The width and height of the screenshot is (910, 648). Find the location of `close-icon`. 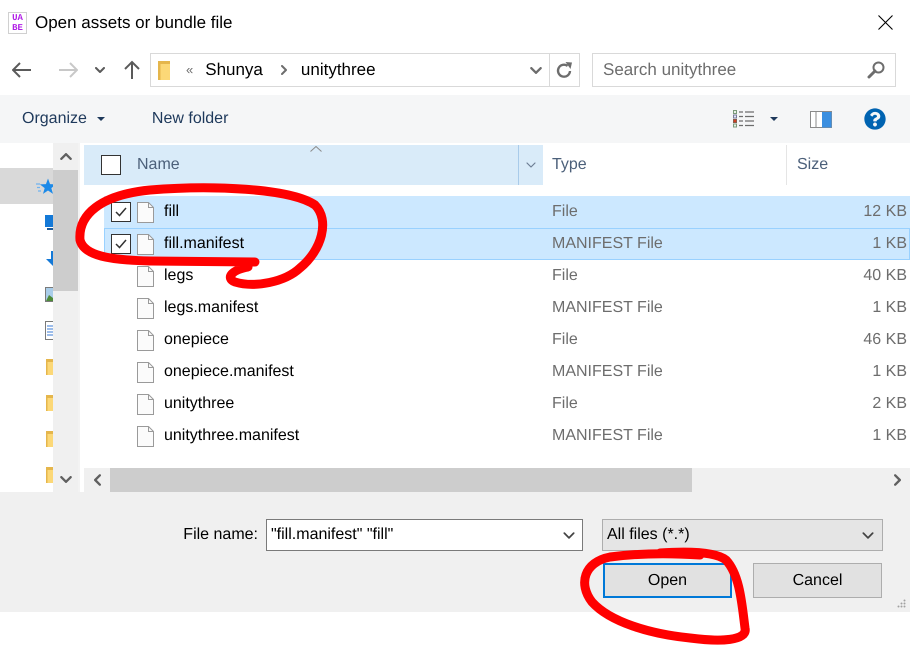

close-icon is located at coordinates (885, 22).